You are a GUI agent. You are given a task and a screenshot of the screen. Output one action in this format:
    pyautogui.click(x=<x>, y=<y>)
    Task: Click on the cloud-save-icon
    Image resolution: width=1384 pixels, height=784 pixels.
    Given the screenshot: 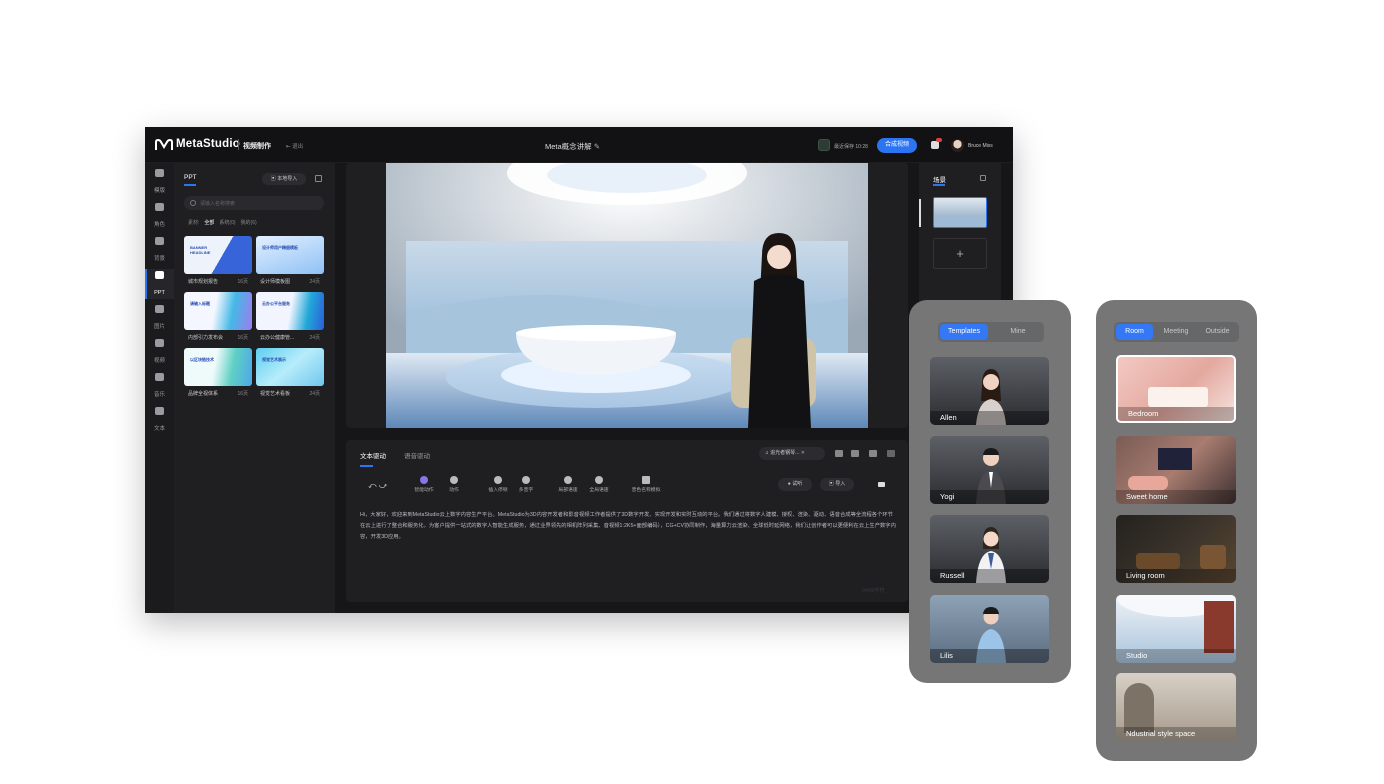 What is the action you would take?
    pyautogui.click(x=824, y=145)
    